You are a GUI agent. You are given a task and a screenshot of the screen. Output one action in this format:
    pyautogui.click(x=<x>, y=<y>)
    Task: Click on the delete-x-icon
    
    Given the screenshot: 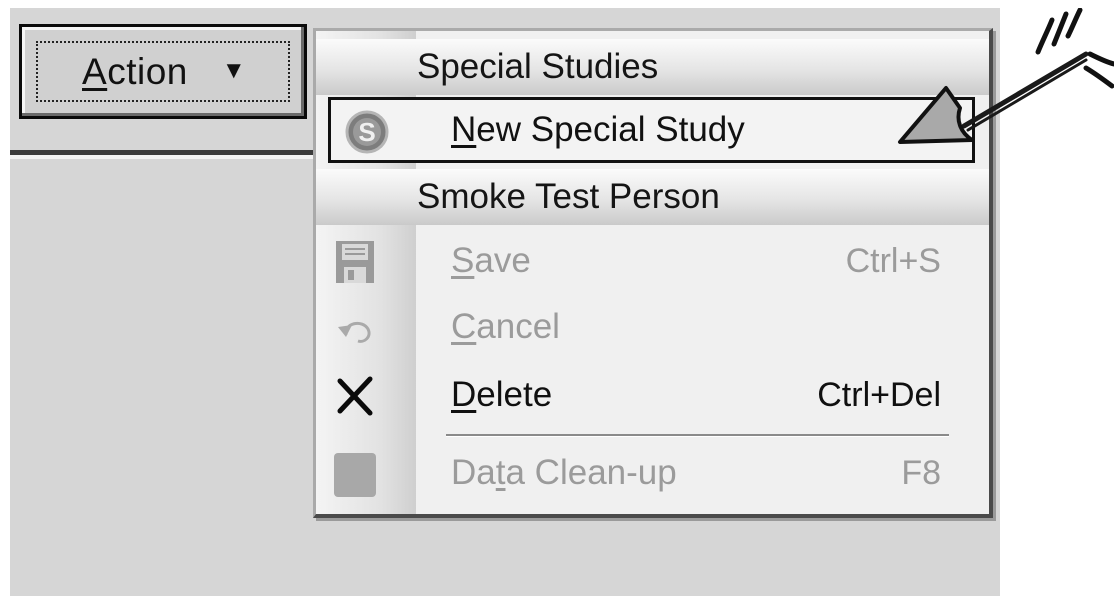 What is the action you would take?
    pyautogui.click(x=355, y=396)
    